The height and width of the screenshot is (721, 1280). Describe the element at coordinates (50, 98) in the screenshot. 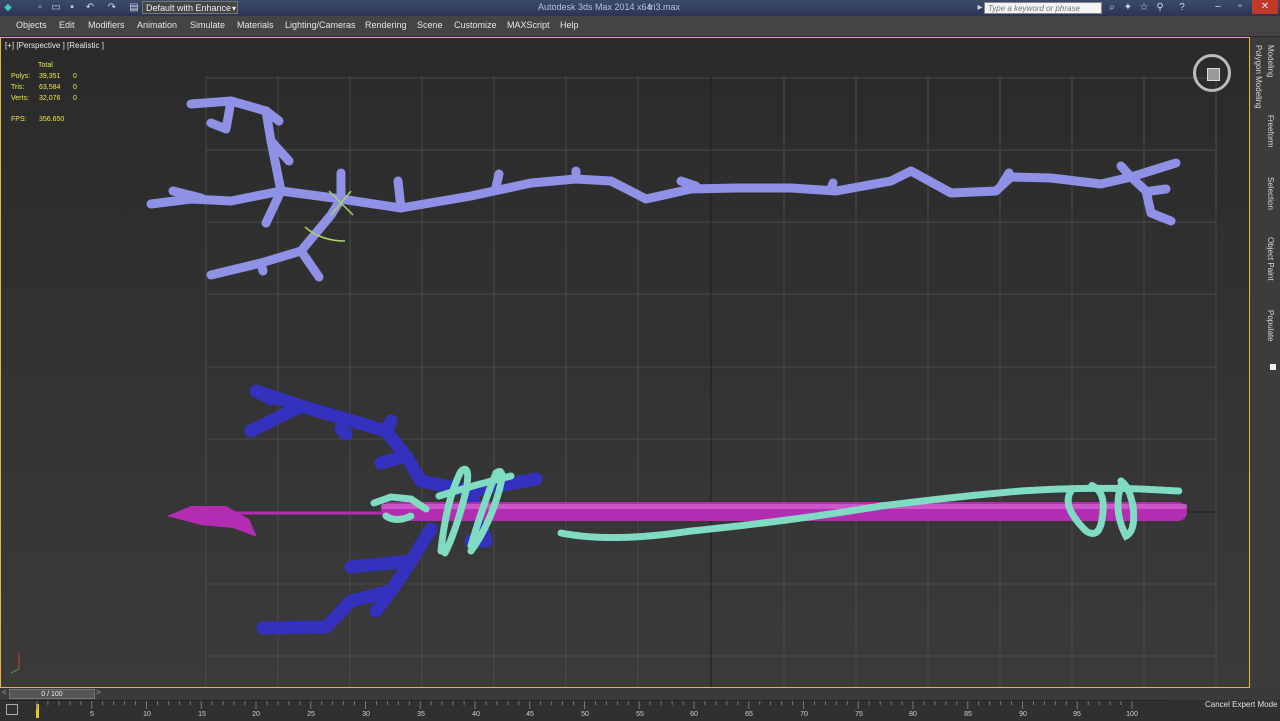

I see `stats-verts-total: 32,076` at that location.